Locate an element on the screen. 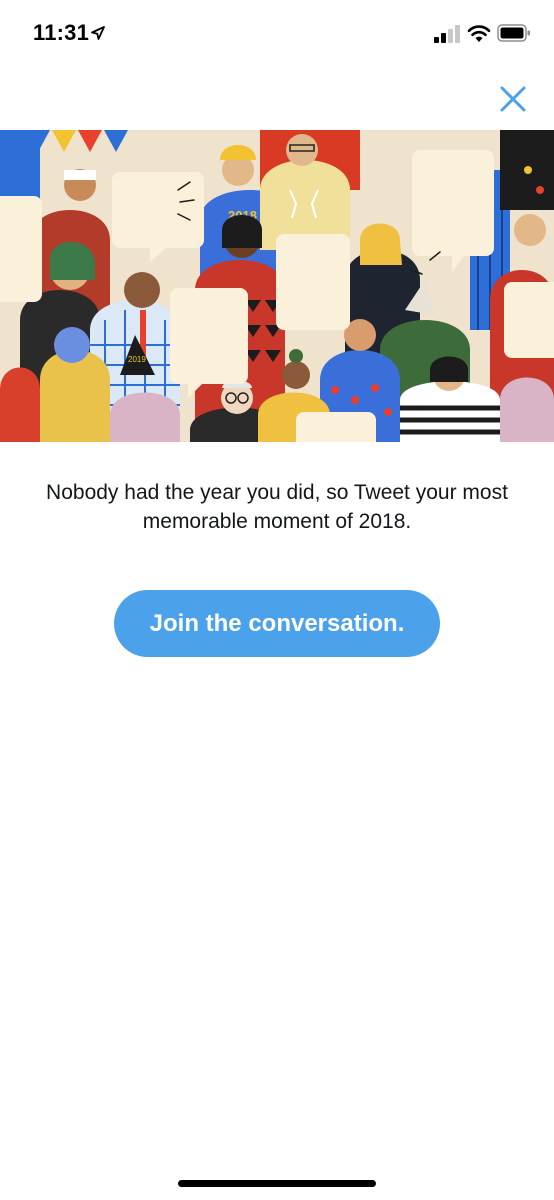 The image size is (554, 1200). wifi-icon is located at coordinates (479, 33).